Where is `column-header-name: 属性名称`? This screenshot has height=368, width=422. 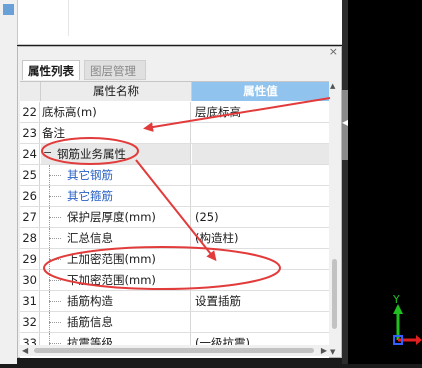
column-header-name: 属性名称 is located at coordinates (116, 91).